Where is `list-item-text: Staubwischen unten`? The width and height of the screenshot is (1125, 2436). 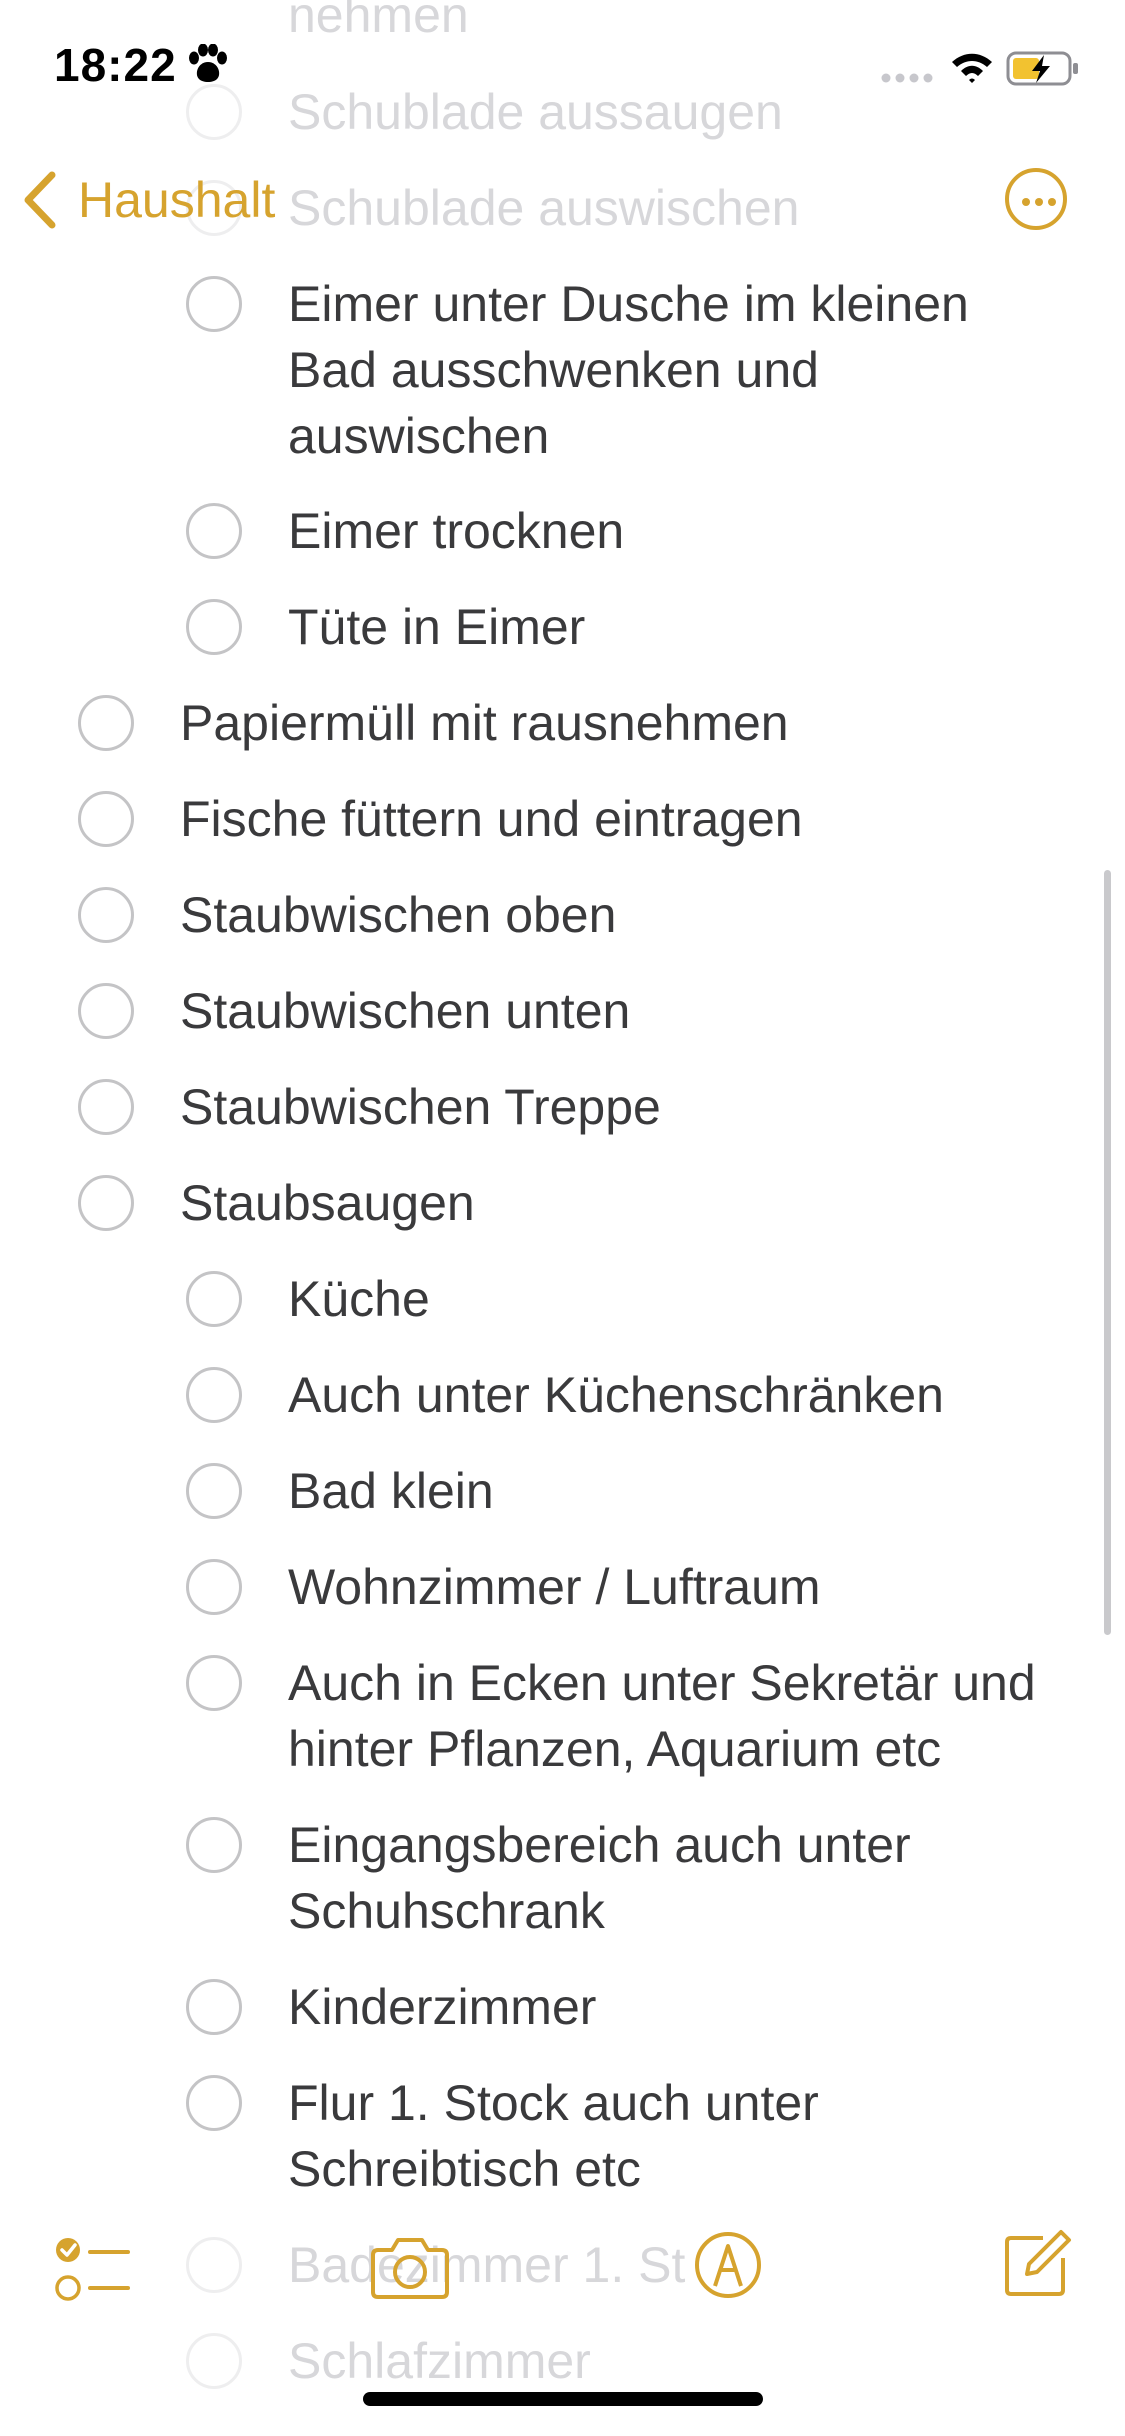 list-item-text: Staubwischen unten is located at coordinates (405, 1011).